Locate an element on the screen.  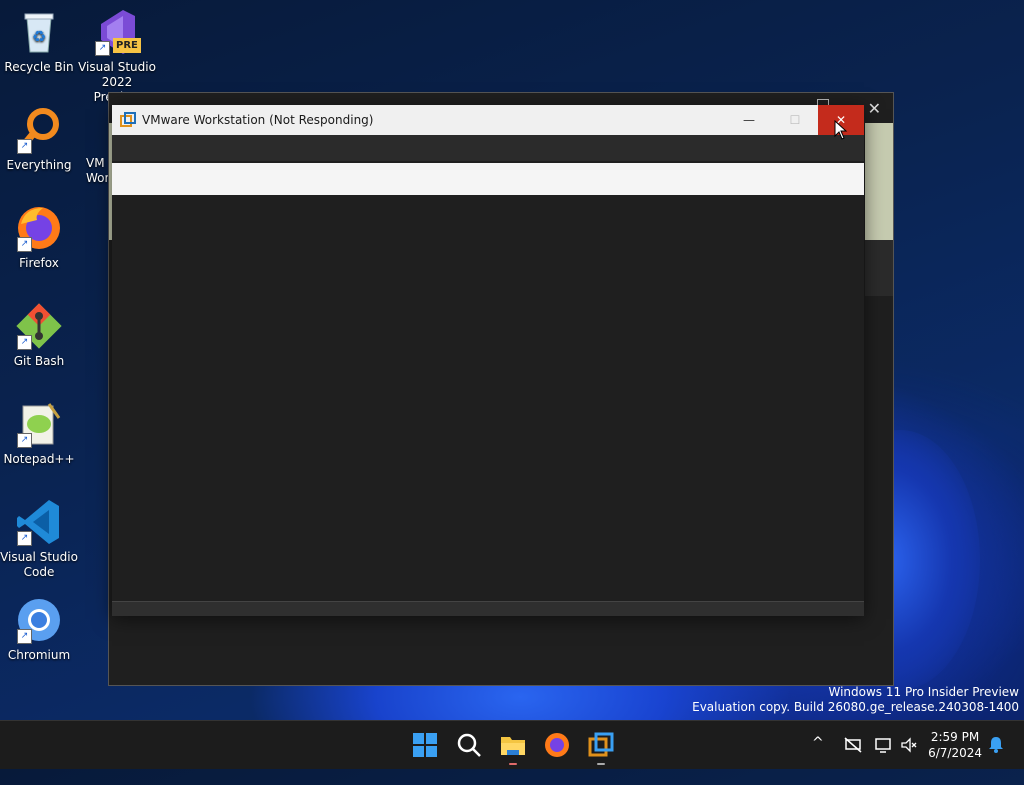
firefox-icon: ↗ is located at coordinates (39, 228).